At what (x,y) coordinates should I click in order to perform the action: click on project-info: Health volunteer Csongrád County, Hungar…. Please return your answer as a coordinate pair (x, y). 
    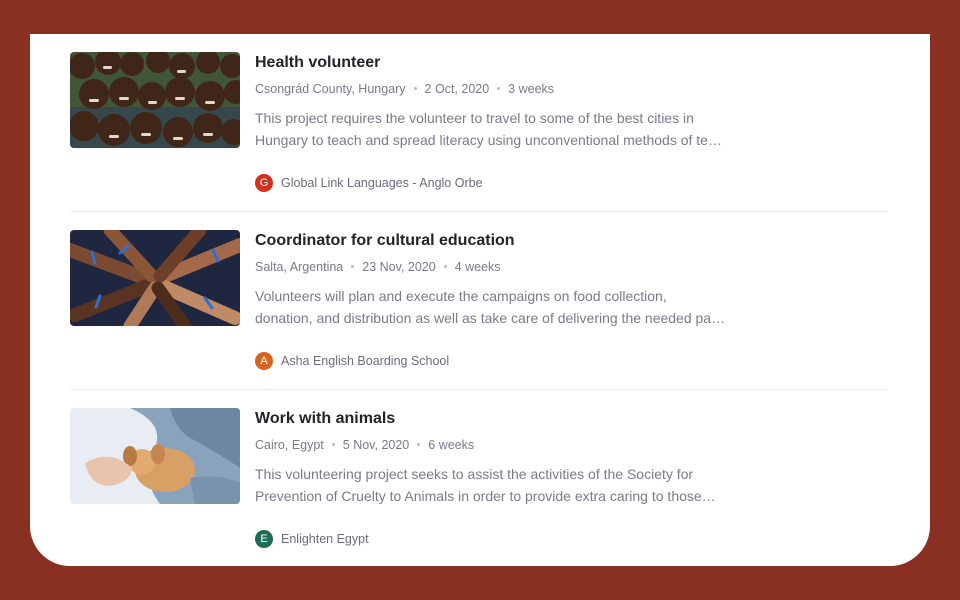
    Looking at the image, I should click on (505, 101).